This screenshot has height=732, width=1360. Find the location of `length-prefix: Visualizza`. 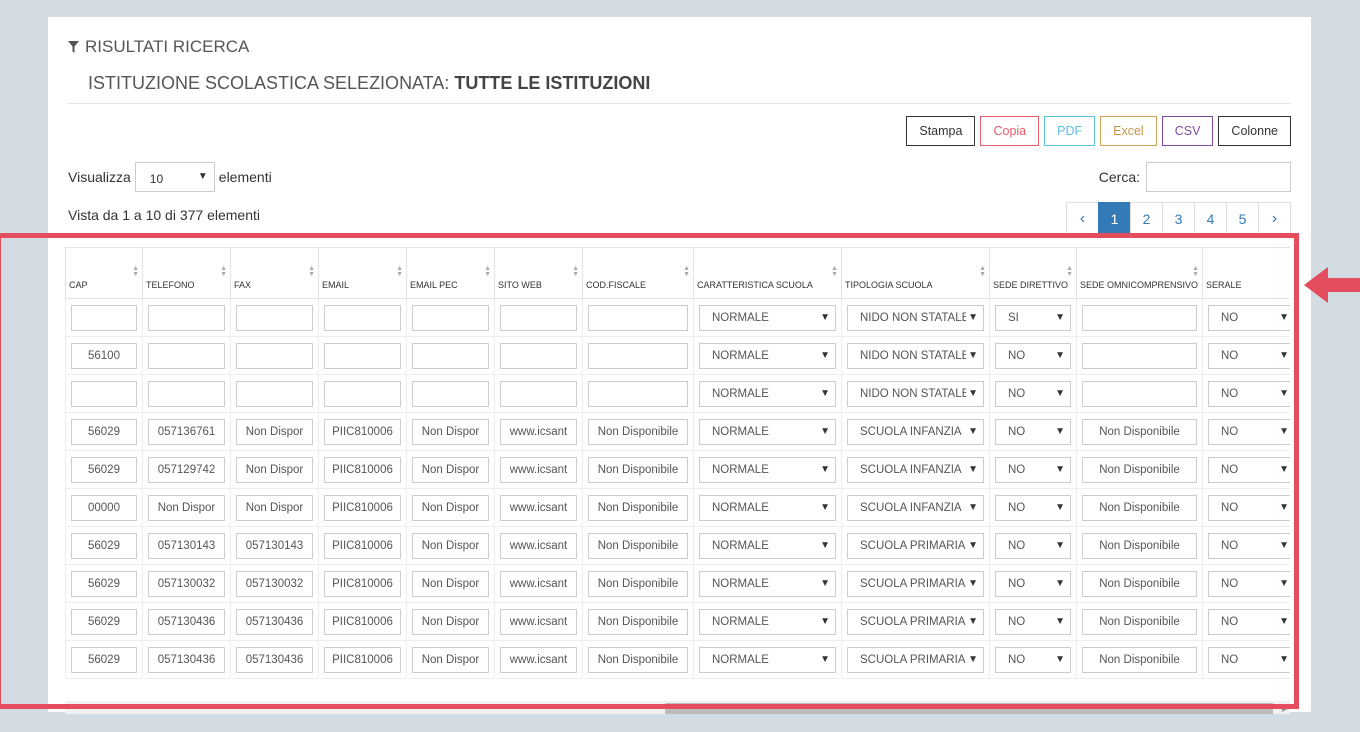

length-prefix: Visualizza is located at coordinates (99, 177).